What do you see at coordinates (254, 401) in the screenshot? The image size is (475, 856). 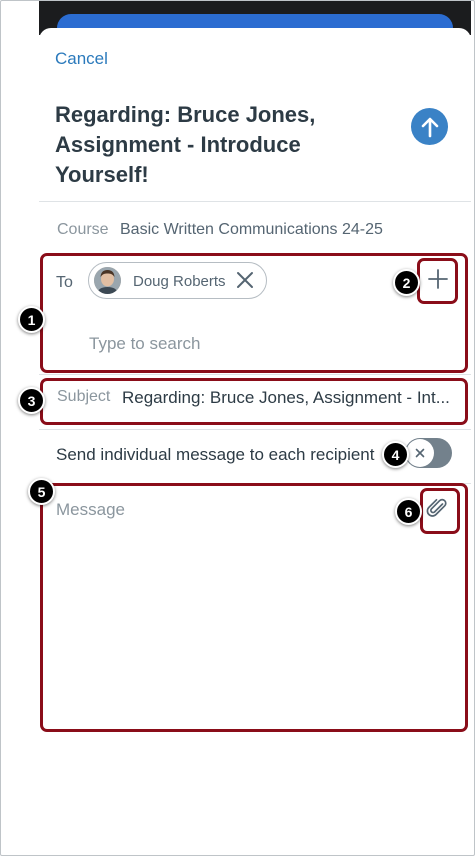 I see `callout-box-subject` at bounding box center [254, 401].